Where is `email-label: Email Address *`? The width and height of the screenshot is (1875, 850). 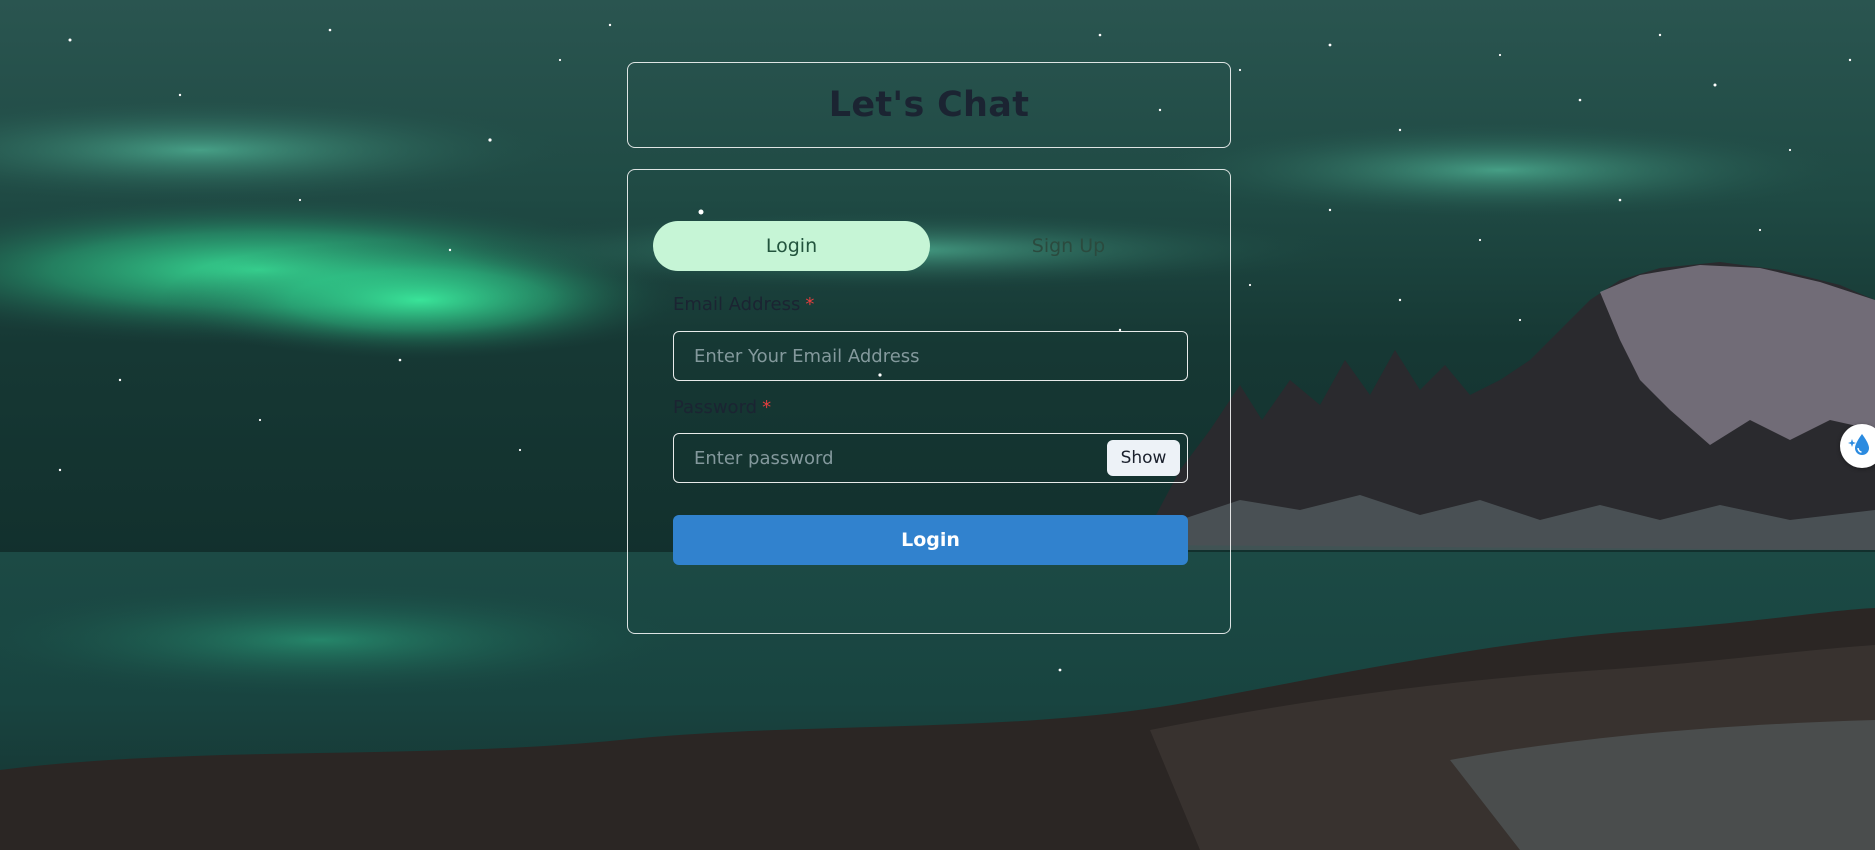
email-label: Email Address * is located at coordinates (743, 304).